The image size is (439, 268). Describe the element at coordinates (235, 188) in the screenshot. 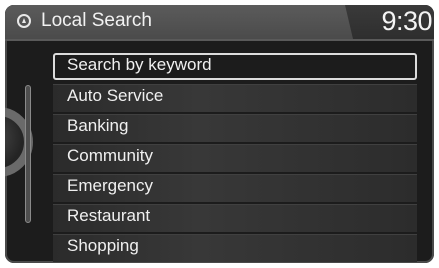

I see `menu-item-emergency: Emergency` at that location.